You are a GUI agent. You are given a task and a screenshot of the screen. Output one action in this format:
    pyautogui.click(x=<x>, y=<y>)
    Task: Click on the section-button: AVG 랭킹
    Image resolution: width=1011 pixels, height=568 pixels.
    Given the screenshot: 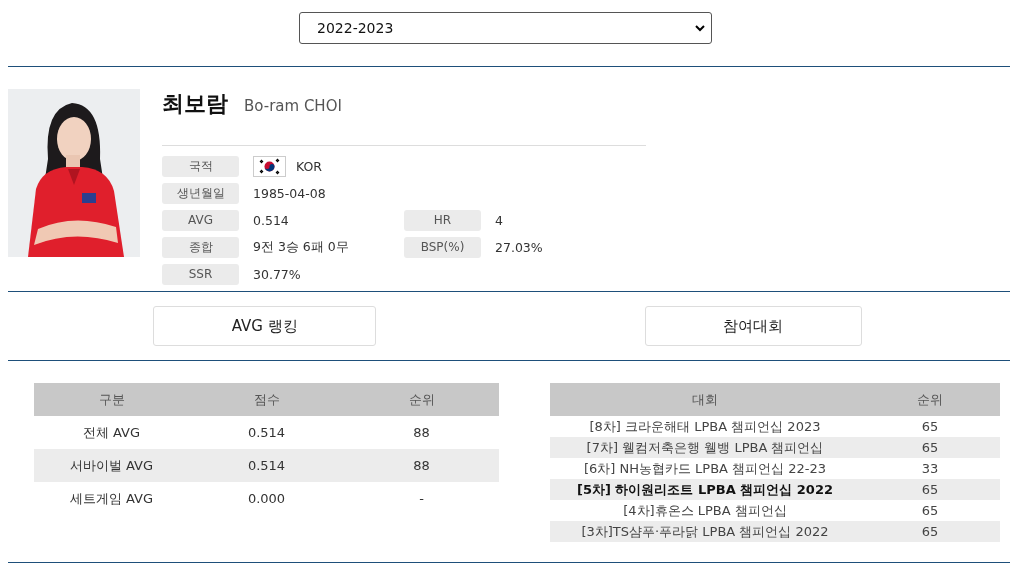 What is the action you would take?
    pyautogui.click(x=265, y=326)
    